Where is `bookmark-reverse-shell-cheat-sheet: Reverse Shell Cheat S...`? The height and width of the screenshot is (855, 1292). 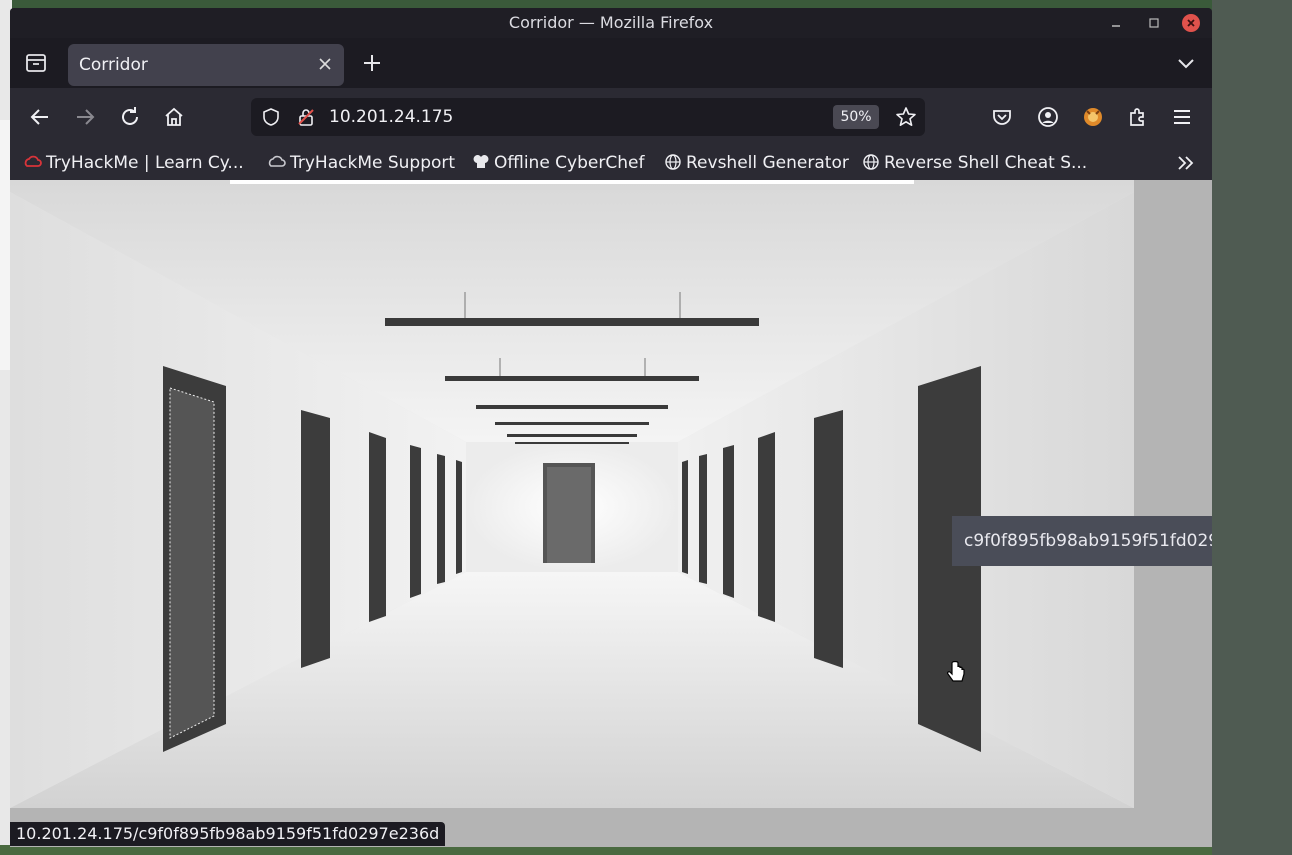
bookmark-reverse-shell-cheat-sheet: Reverse Shell Cheat S... is located at coordinates (974, 163).